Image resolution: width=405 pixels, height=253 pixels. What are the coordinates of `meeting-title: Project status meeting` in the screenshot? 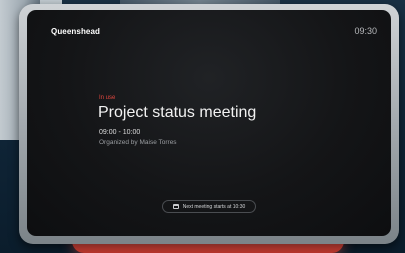 It's located at (177, 112).